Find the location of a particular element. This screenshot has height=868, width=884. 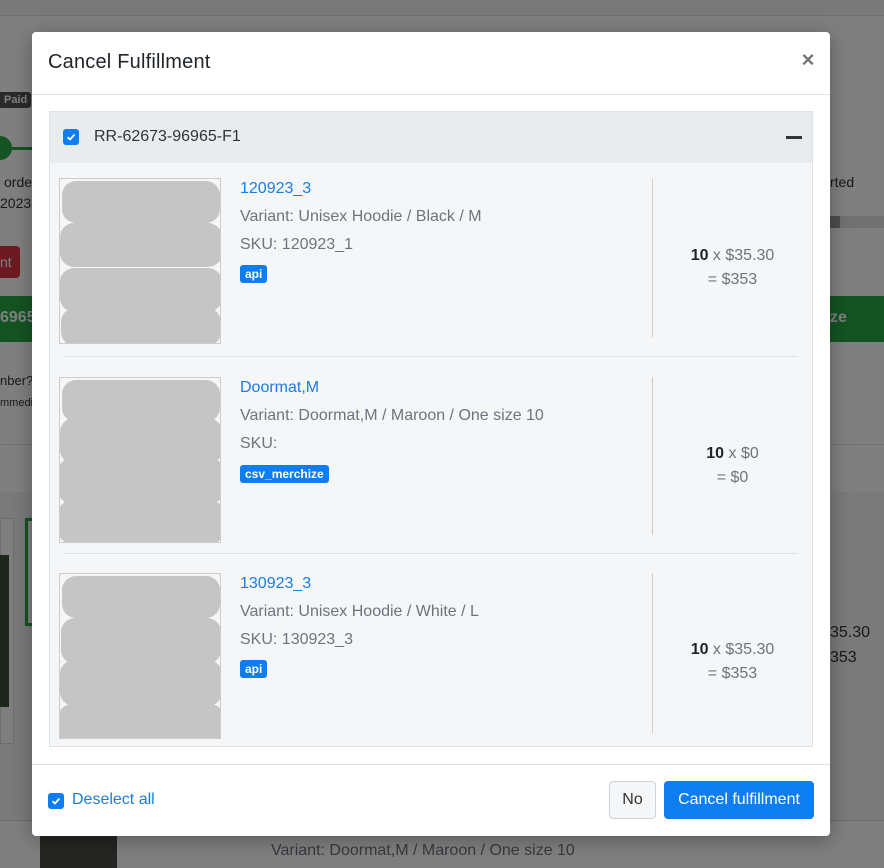

product-variant: Variant: Unisex Hoodie / Black / M is located at coordinates (361, 216).